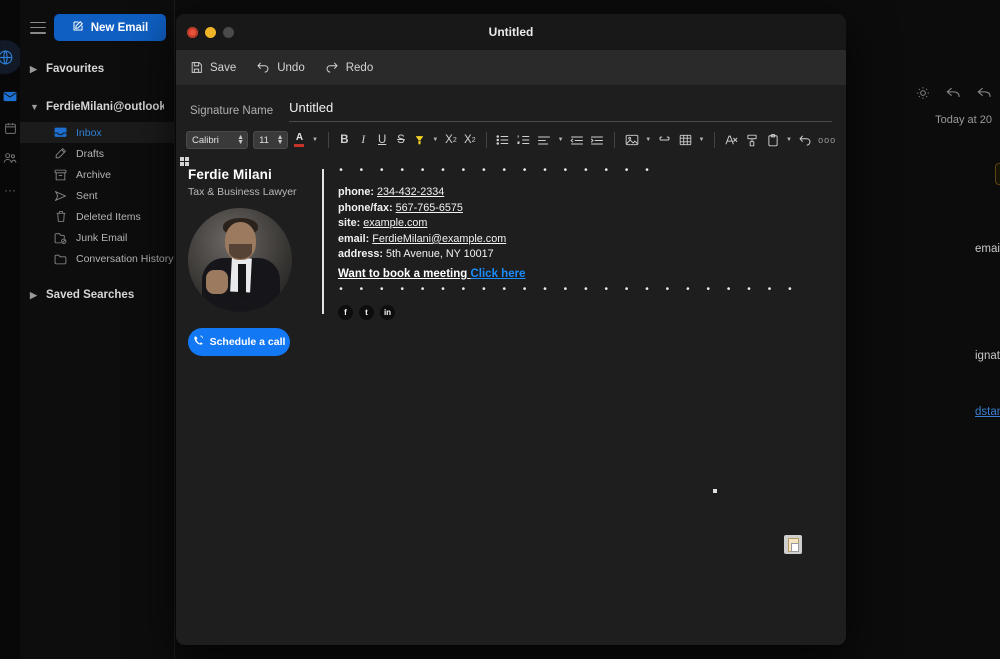 This screenshot has width=1000, height=659. I want to click on more-options-button: ooo, so click(827, 140).